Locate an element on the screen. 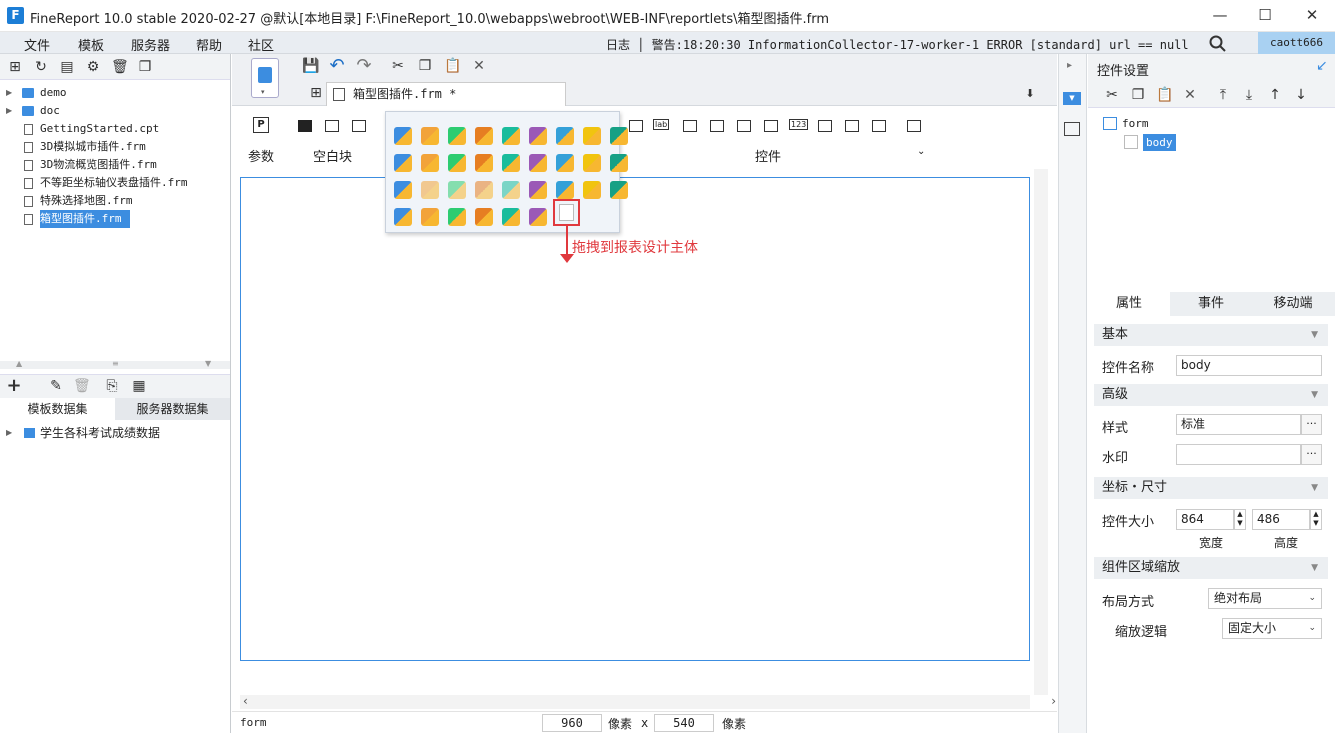 The height and width of the screenshot is (733, 1335). delete-icon: ✕ is located at coordinates (1190, 95).